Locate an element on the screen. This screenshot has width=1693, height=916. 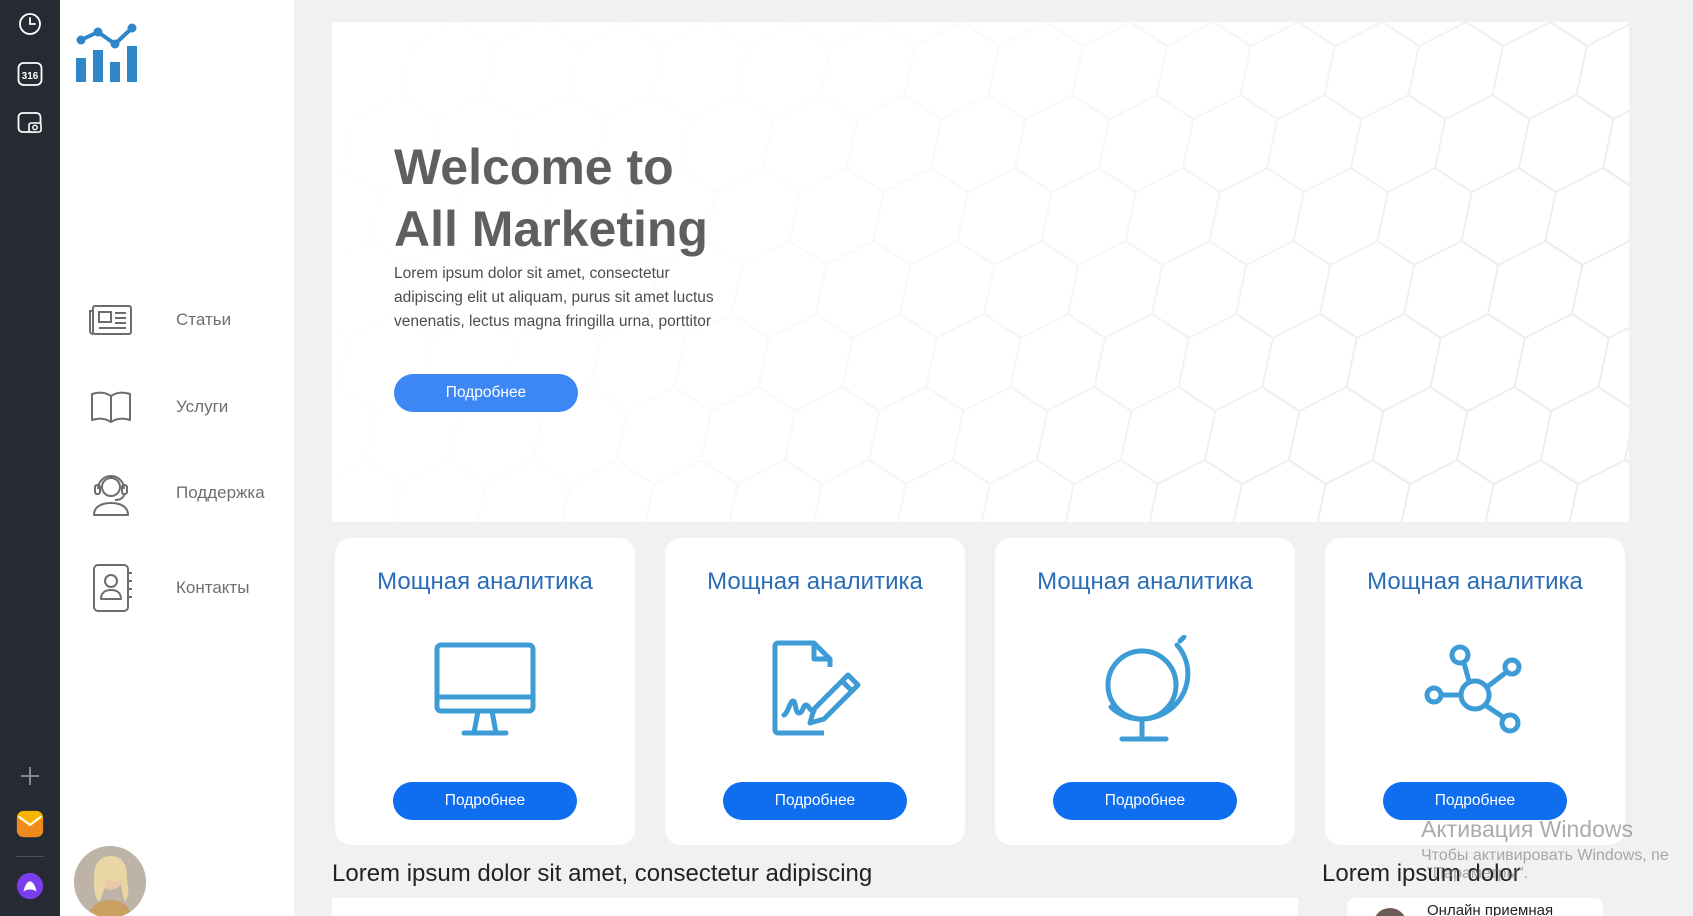
online-reception-label: Онлайн приемная is located at coordinates (1490, 909).